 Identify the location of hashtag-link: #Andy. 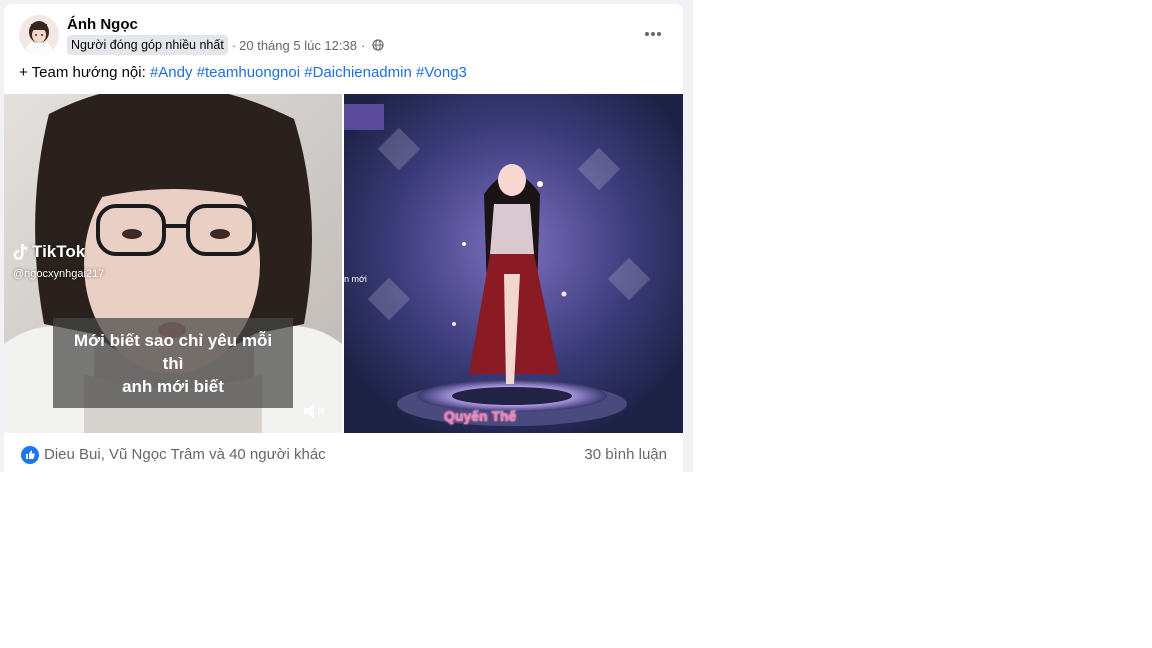
(171, 72).